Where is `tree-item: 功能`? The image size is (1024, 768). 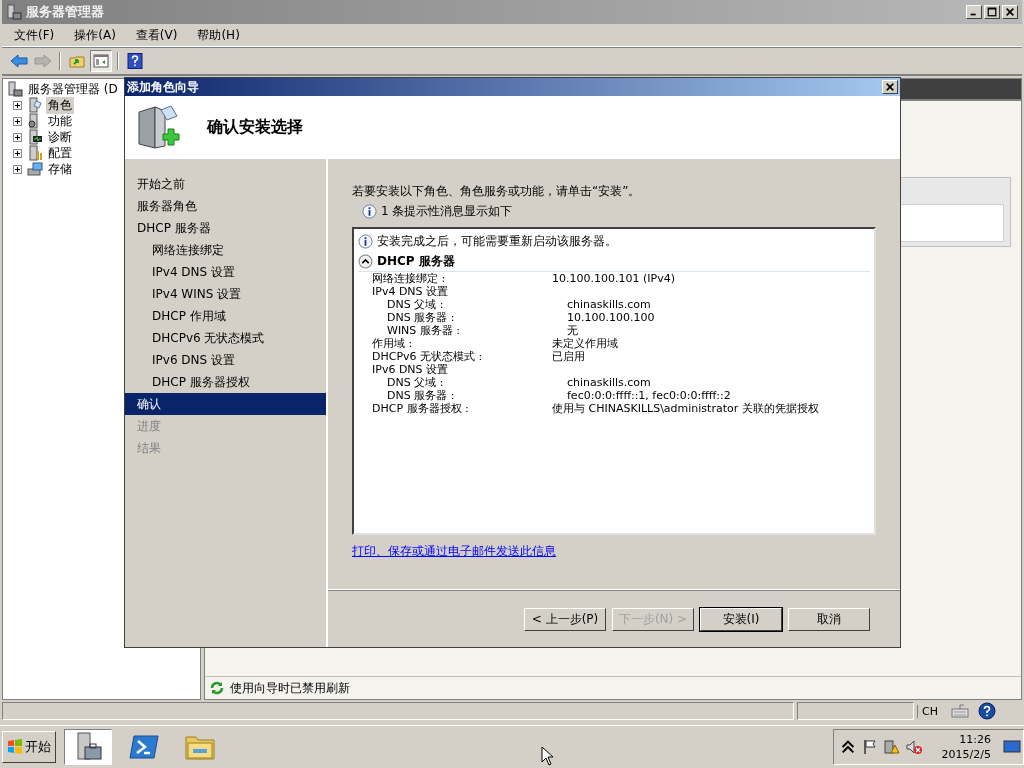 tree-item: 功能 is located at coordinates (60, 121).